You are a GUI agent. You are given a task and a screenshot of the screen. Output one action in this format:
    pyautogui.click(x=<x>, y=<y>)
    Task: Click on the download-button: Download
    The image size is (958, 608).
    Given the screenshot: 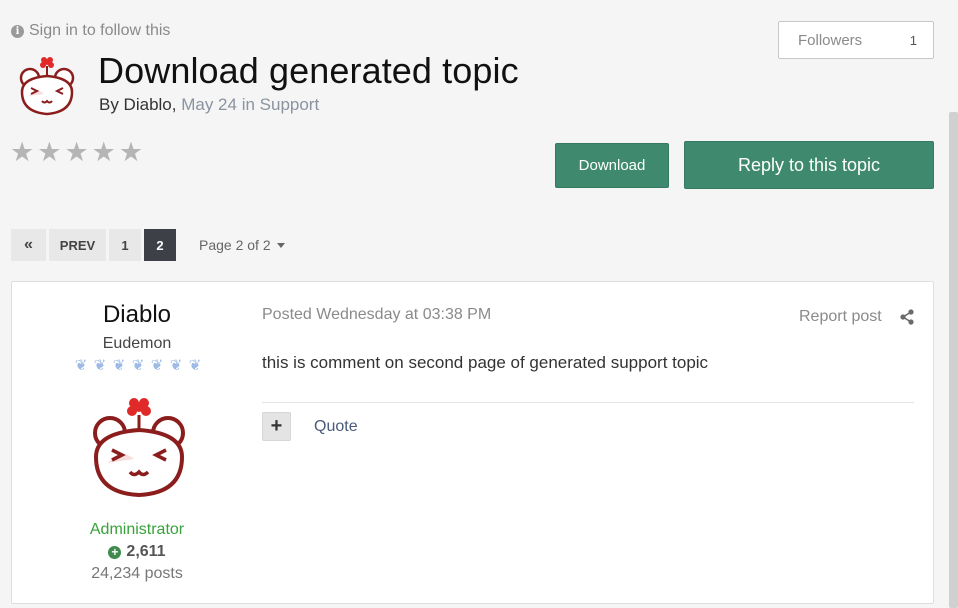 What is the action you would take?
    pyautogui.click(x=612, y=165)
    